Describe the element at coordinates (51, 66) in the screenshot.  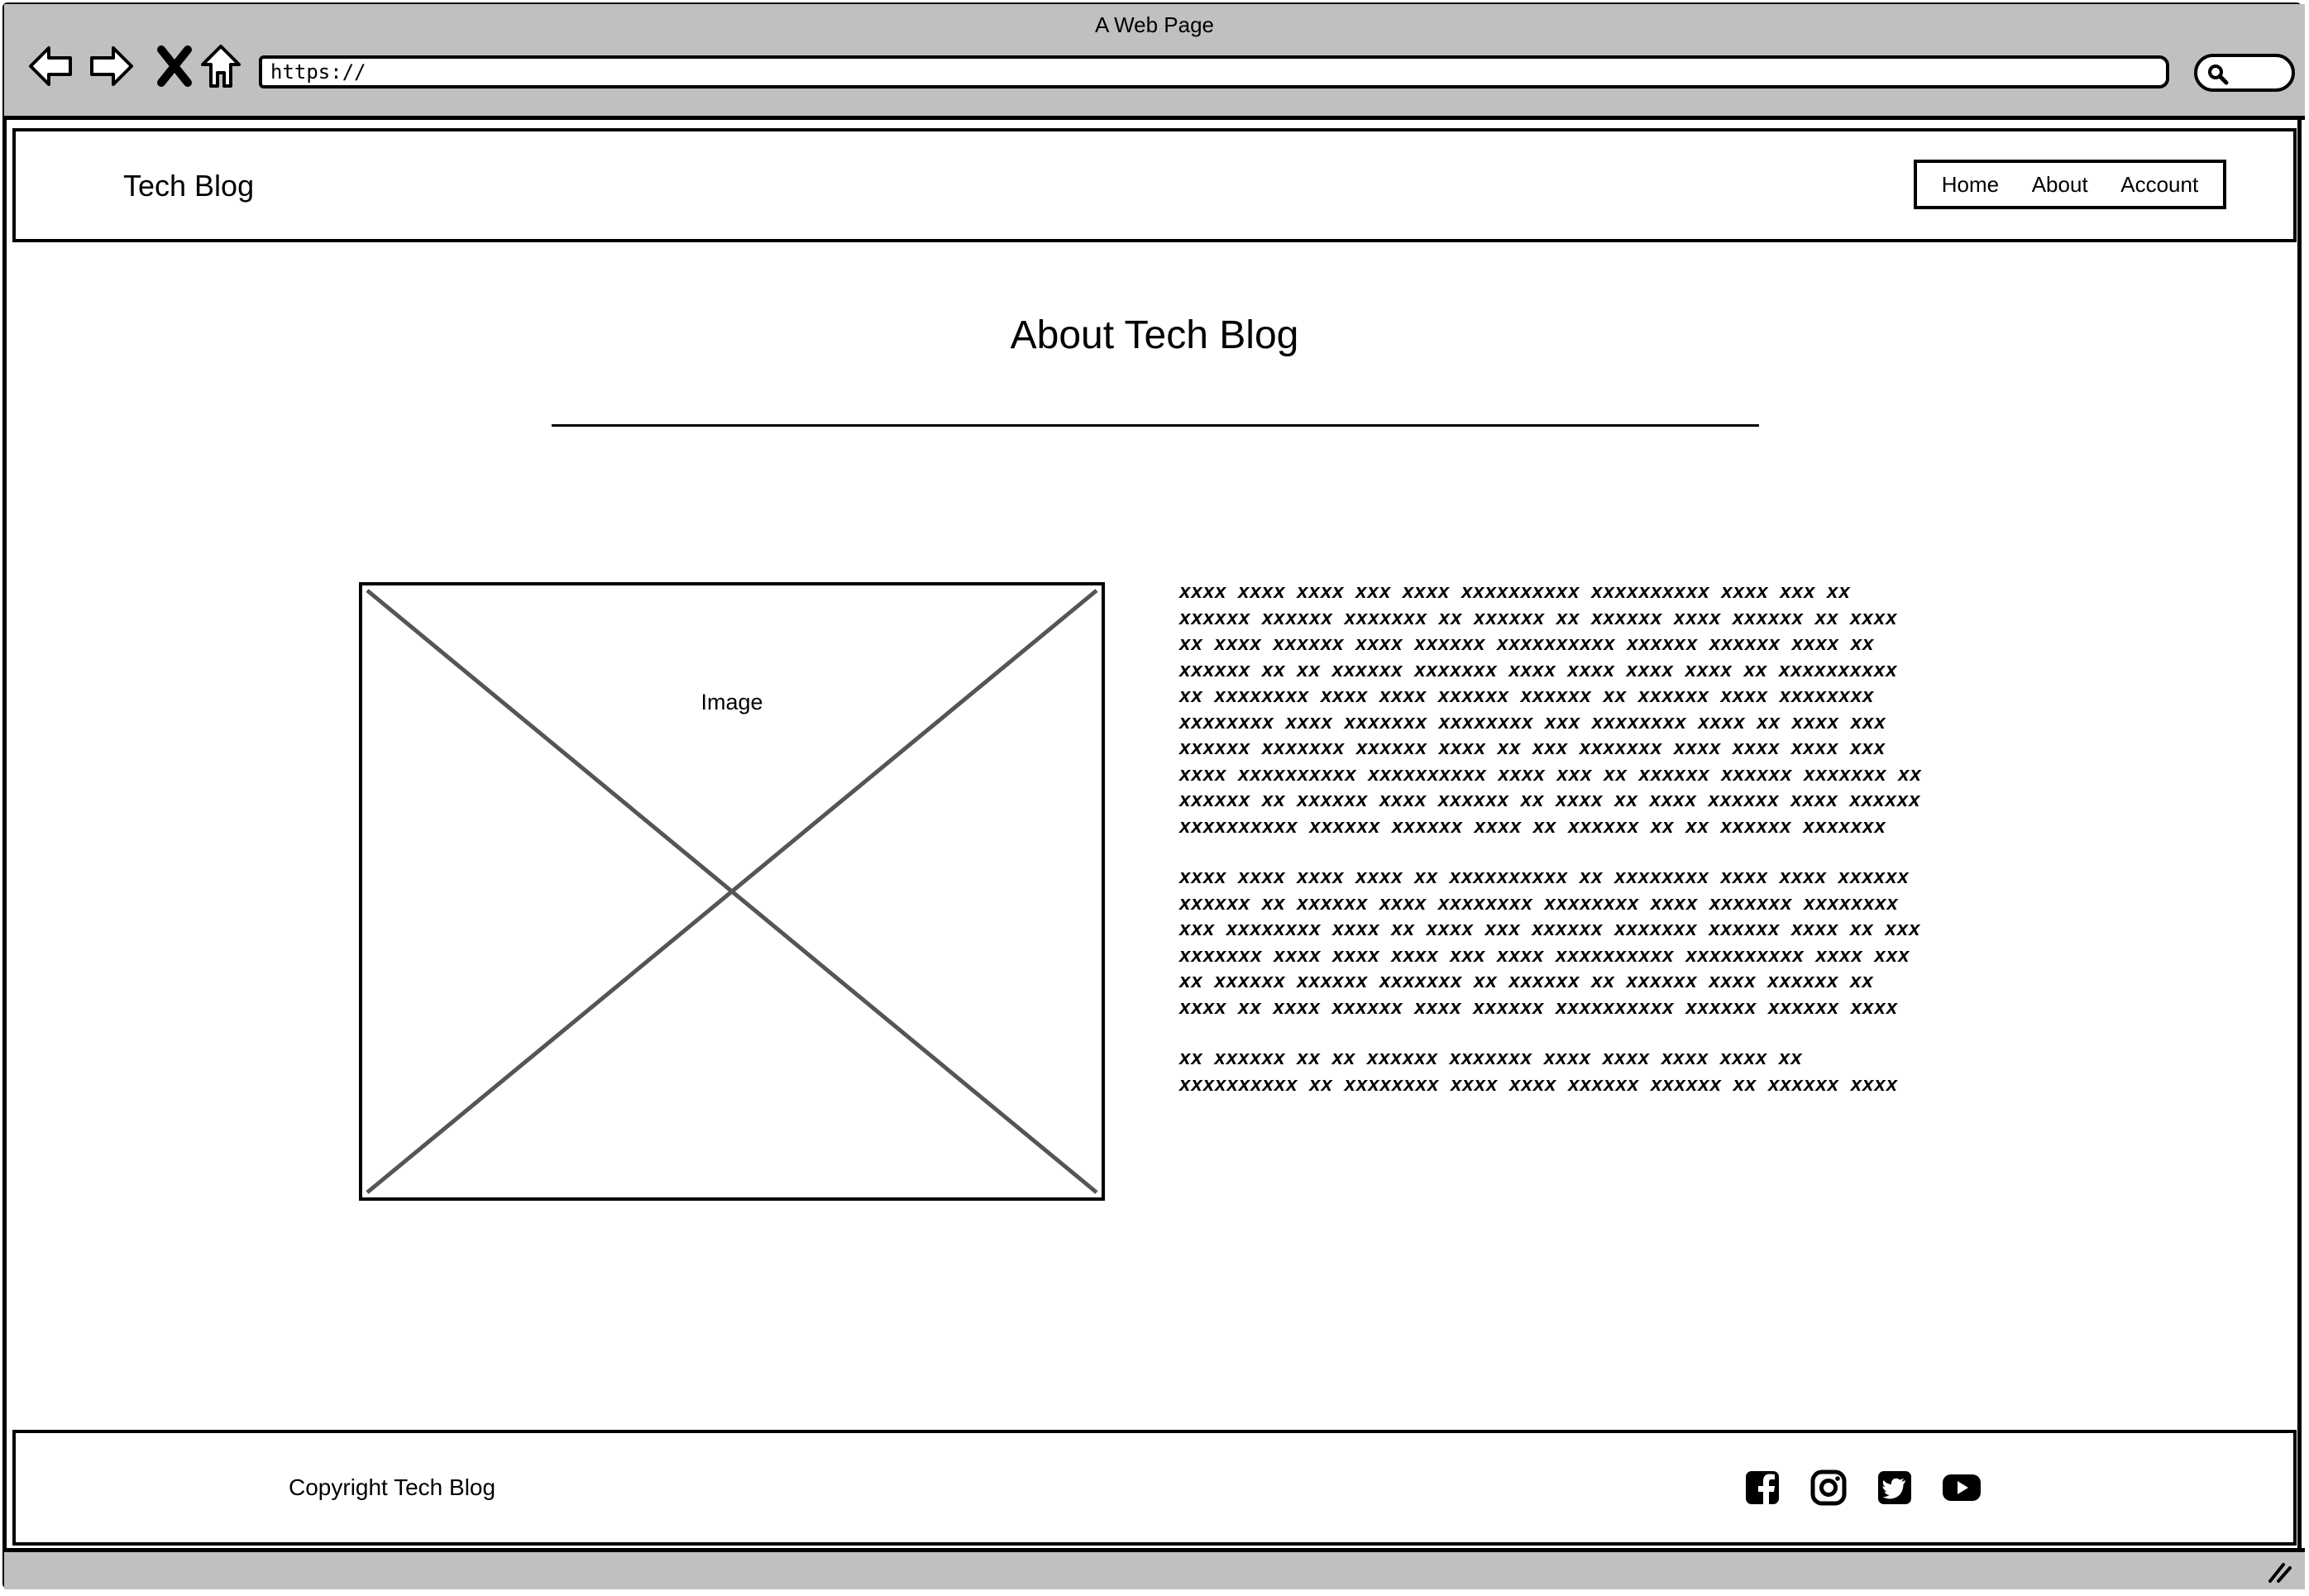
I see `back-arrow-icon` at that location.